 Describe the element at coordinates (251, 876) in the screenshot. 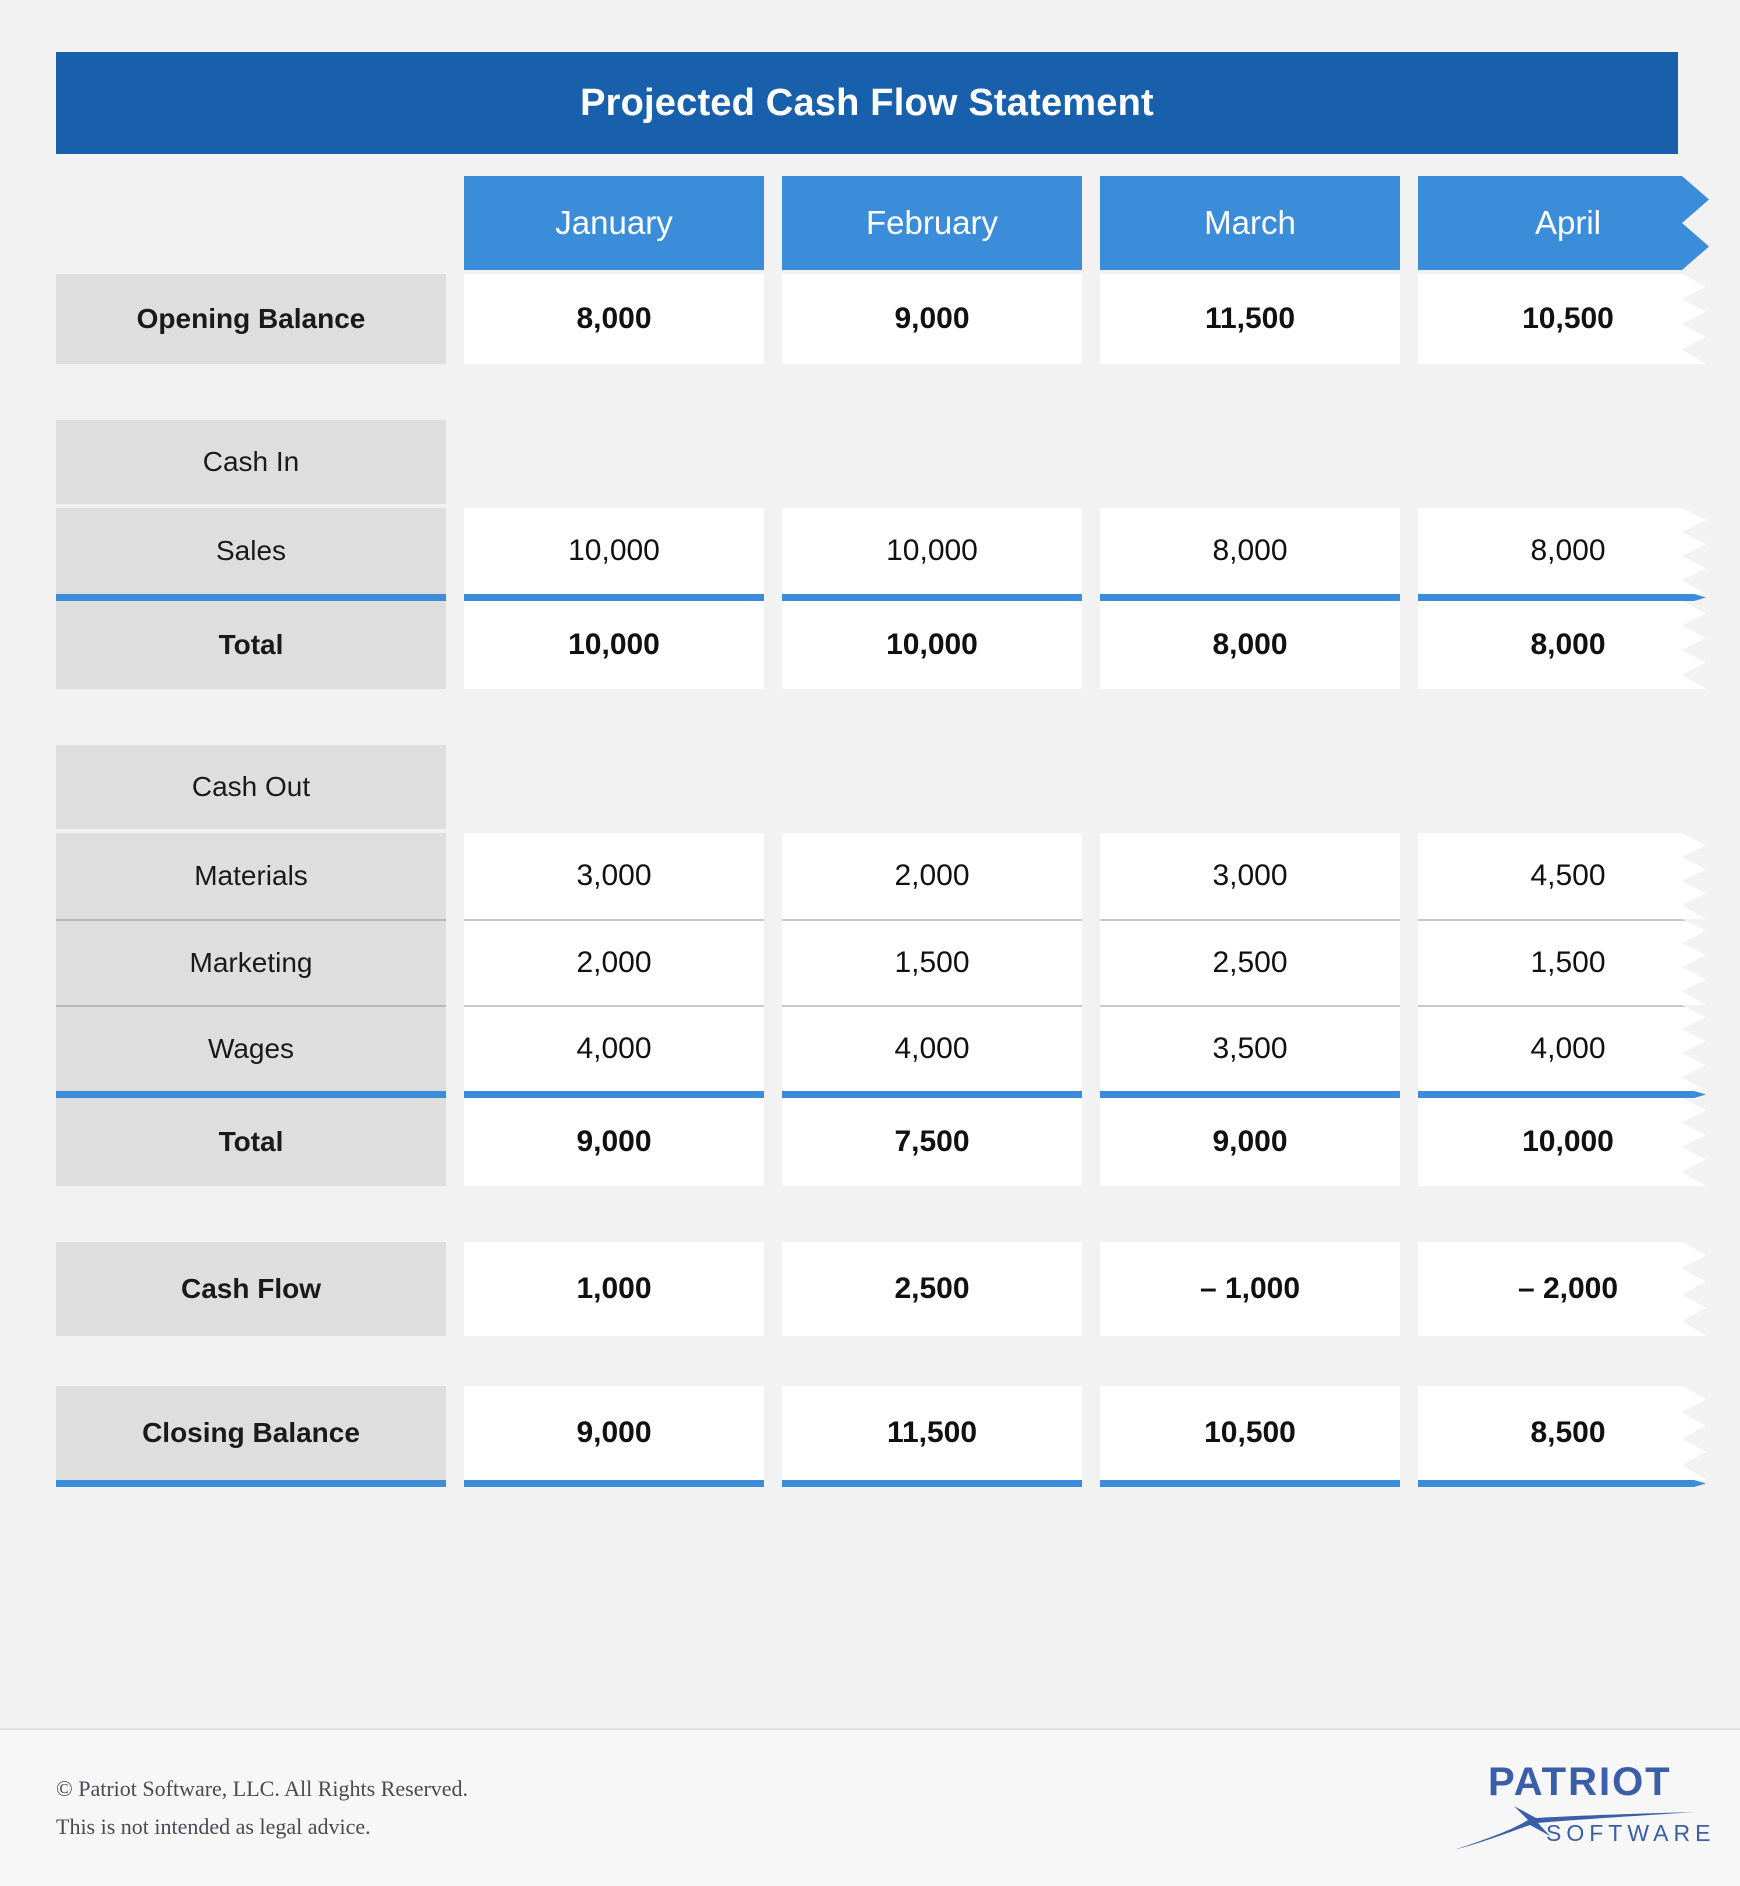

I see `row-label-materials: Materials` at that location.